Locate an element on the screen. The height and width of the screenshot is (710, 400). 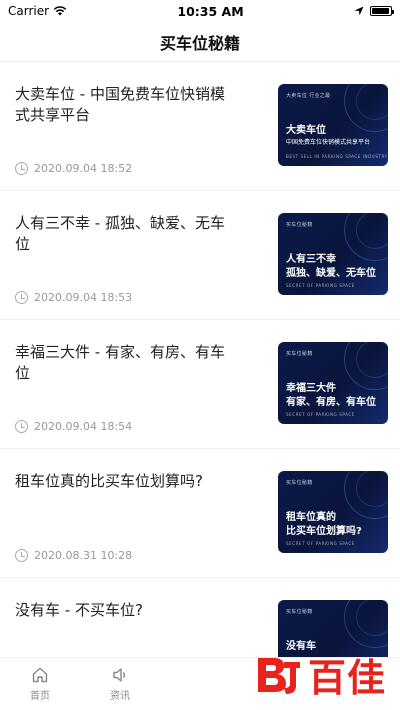
tab-home: 首页 is located at coordinates (40, 684).